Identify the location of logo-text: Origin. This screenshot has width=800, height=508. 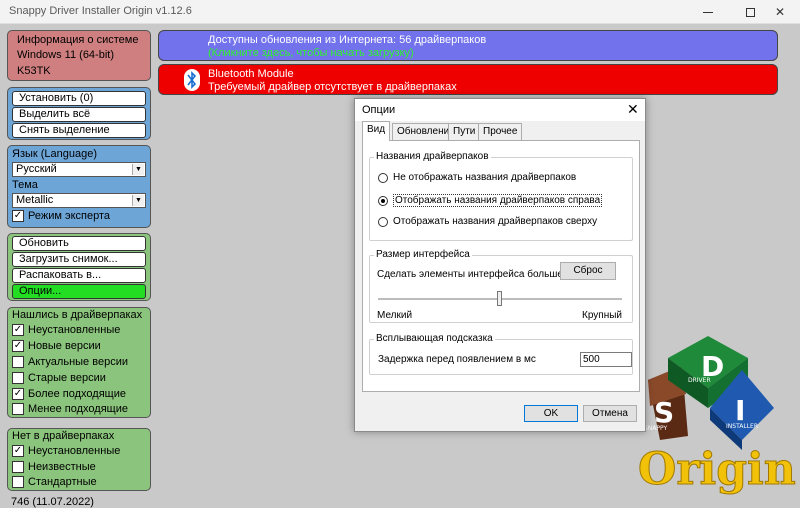
(717, 469).